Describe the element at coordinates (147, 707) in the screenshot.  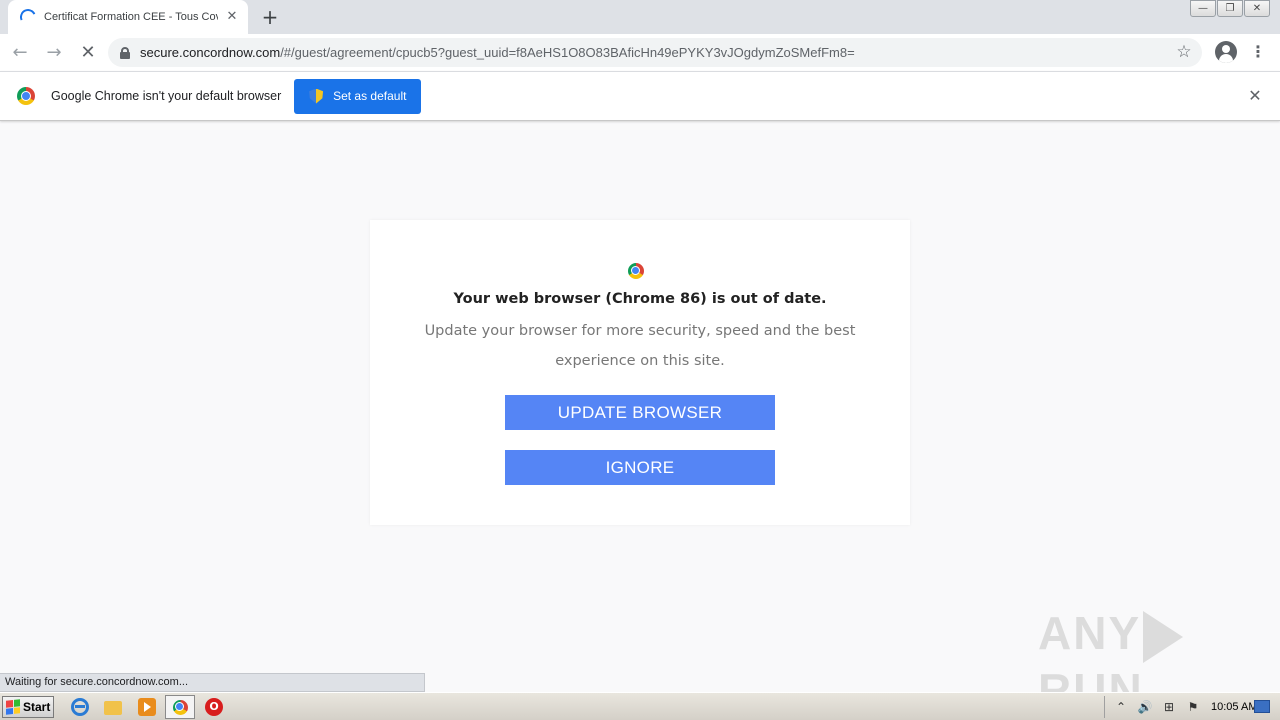
I see `media-player-icon` at that location.